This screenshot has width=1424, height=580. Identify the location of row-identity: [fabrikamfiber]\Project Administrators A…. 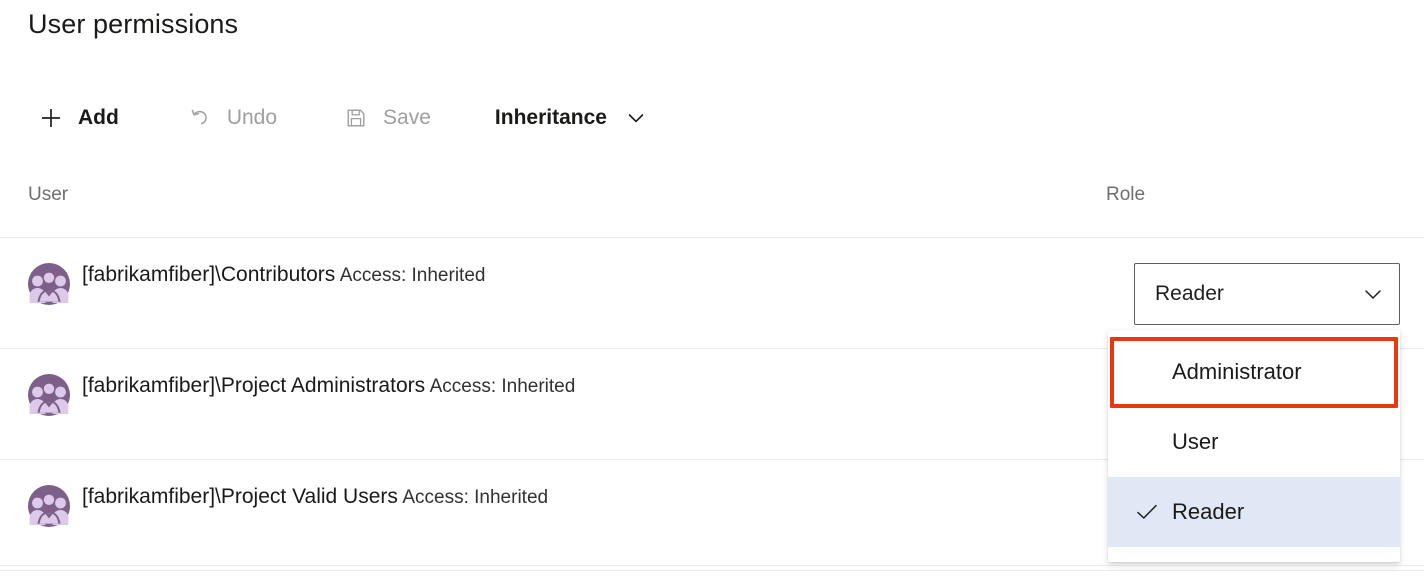
(301, 394).